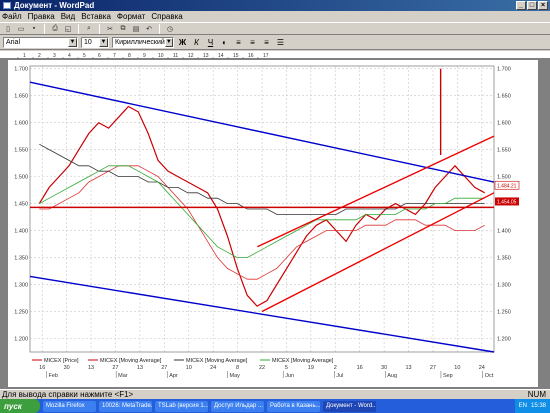 The width and height of the screenshot is (550, 413). Describe the element at coordinates (507, 202) in the screenshot. I see `price-label: 1.454.05` at that location.